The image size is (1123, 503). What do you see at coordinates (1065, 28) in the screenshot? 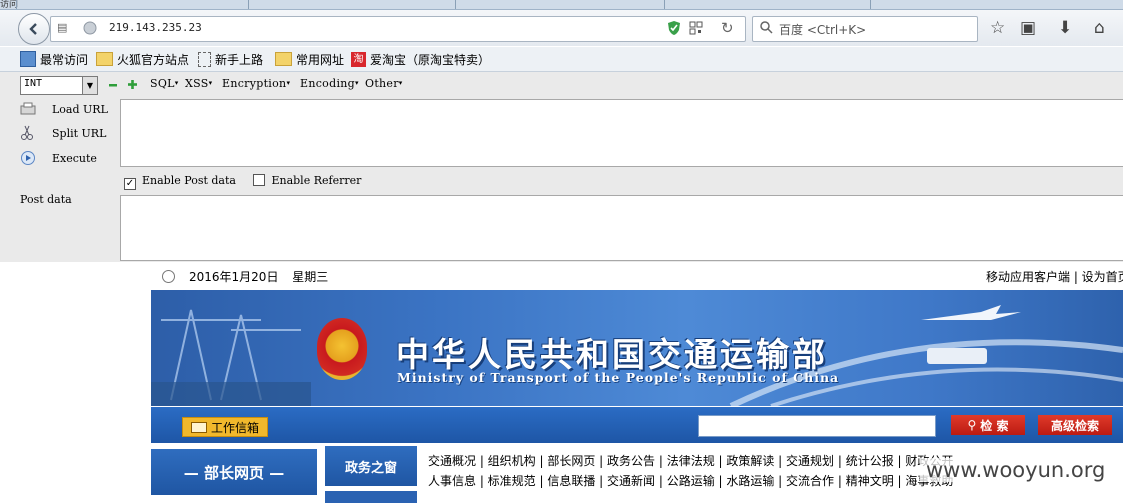
I see `download-icon: ⬇` at bounding box center [1065, 28].